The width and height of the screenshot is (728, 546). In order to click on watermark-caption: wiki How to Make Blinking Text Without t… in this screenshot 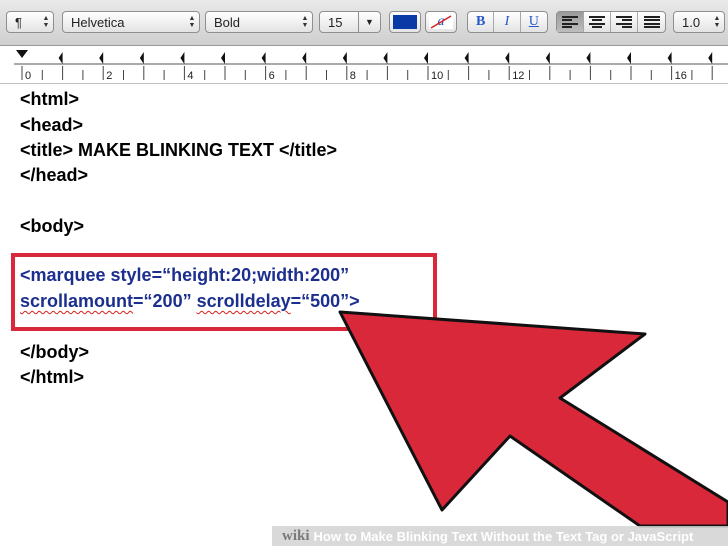, I will do `click(500, 536)`.